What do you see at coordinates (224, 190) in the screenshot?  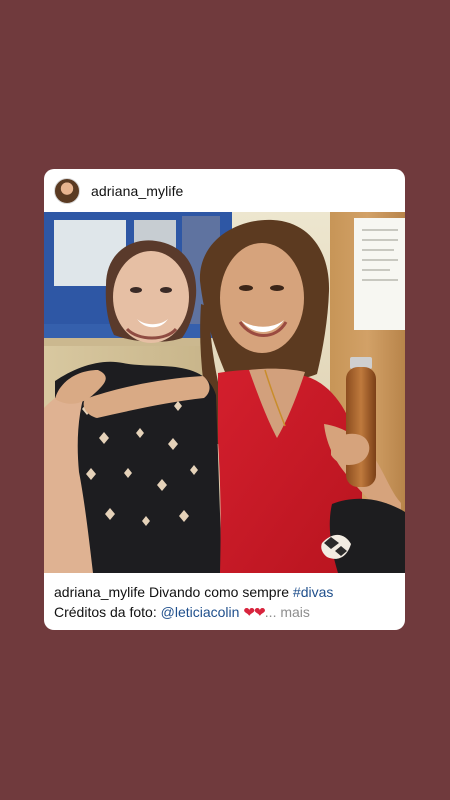 I see `post-header: adriana_mylife` at bounding box center [224, 190].